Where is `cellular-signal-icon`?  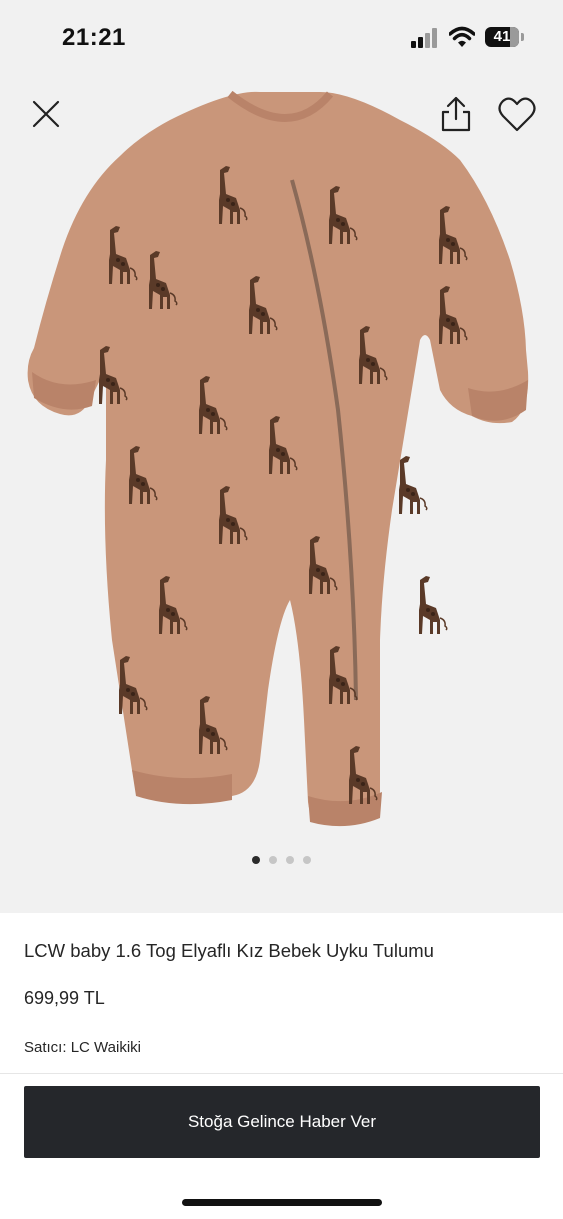 cellular-signal-icon is located at coordinates (424, 38).